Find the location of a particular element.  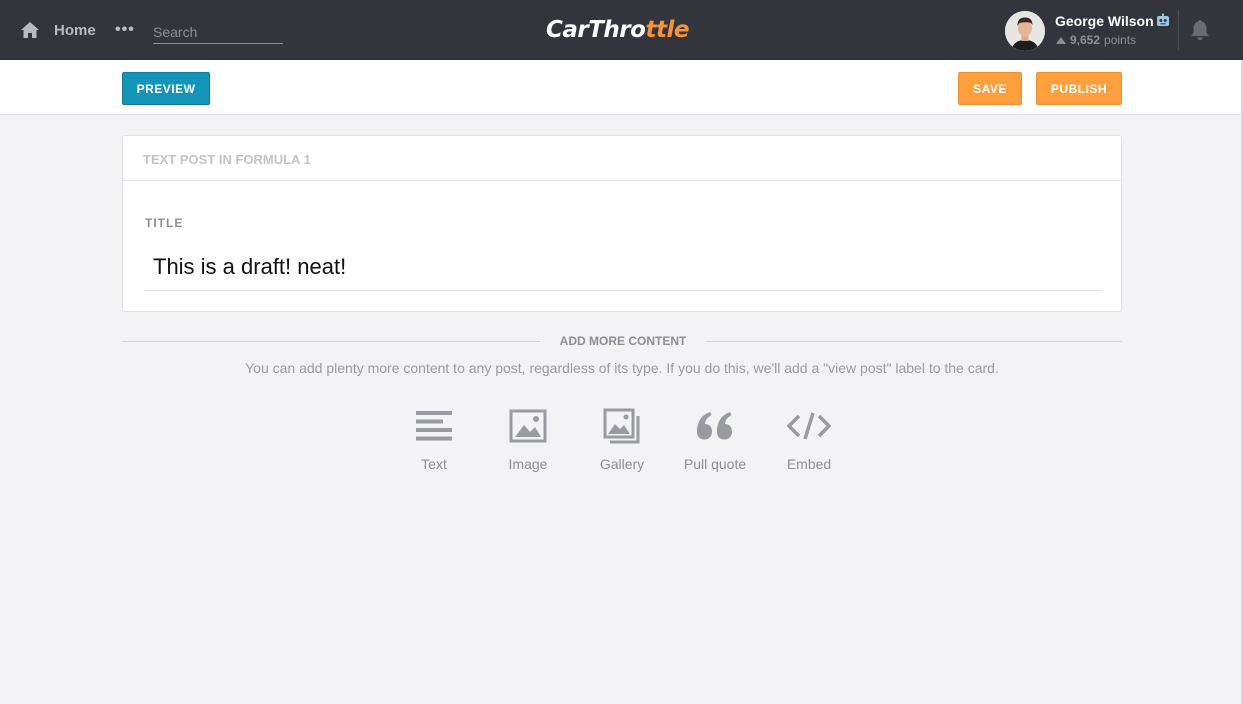

text-type-label: Text is located at coordinates (434, 464).